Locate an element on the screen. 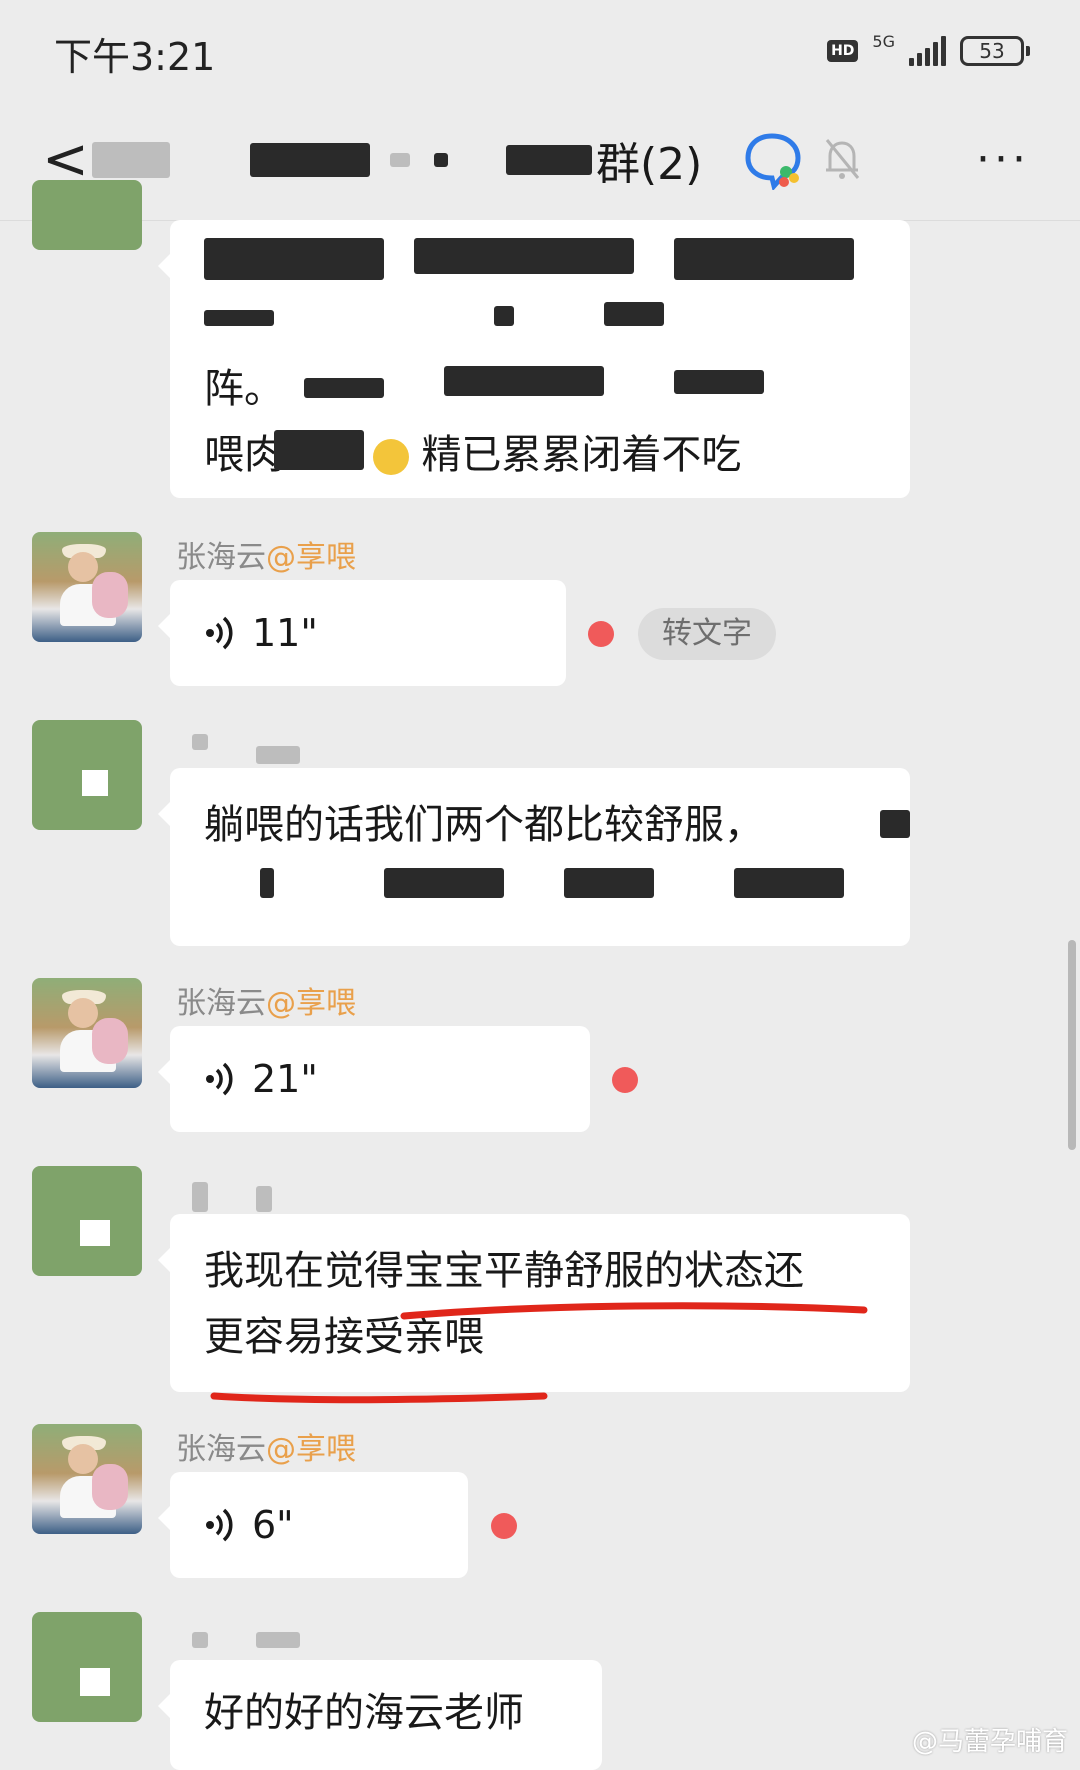 The height and width of the screenshot is (1770, 1080). message-text: 精已累累闭着不吃 is located at coordinates (581, 455).